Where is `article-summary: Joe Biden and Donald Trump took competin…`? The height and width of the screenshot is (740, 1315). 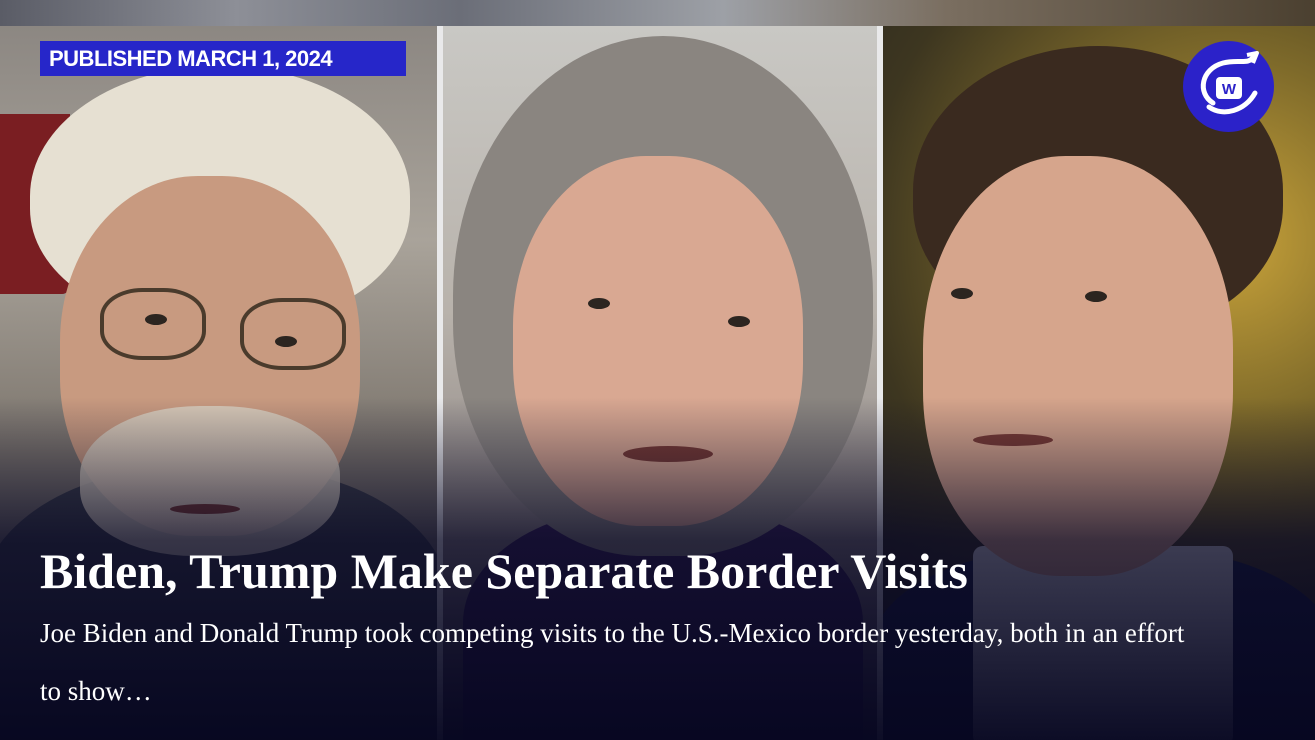 article-summary: Joe Biden and Donald Trump took competin… is located at coordinates (612, 662).